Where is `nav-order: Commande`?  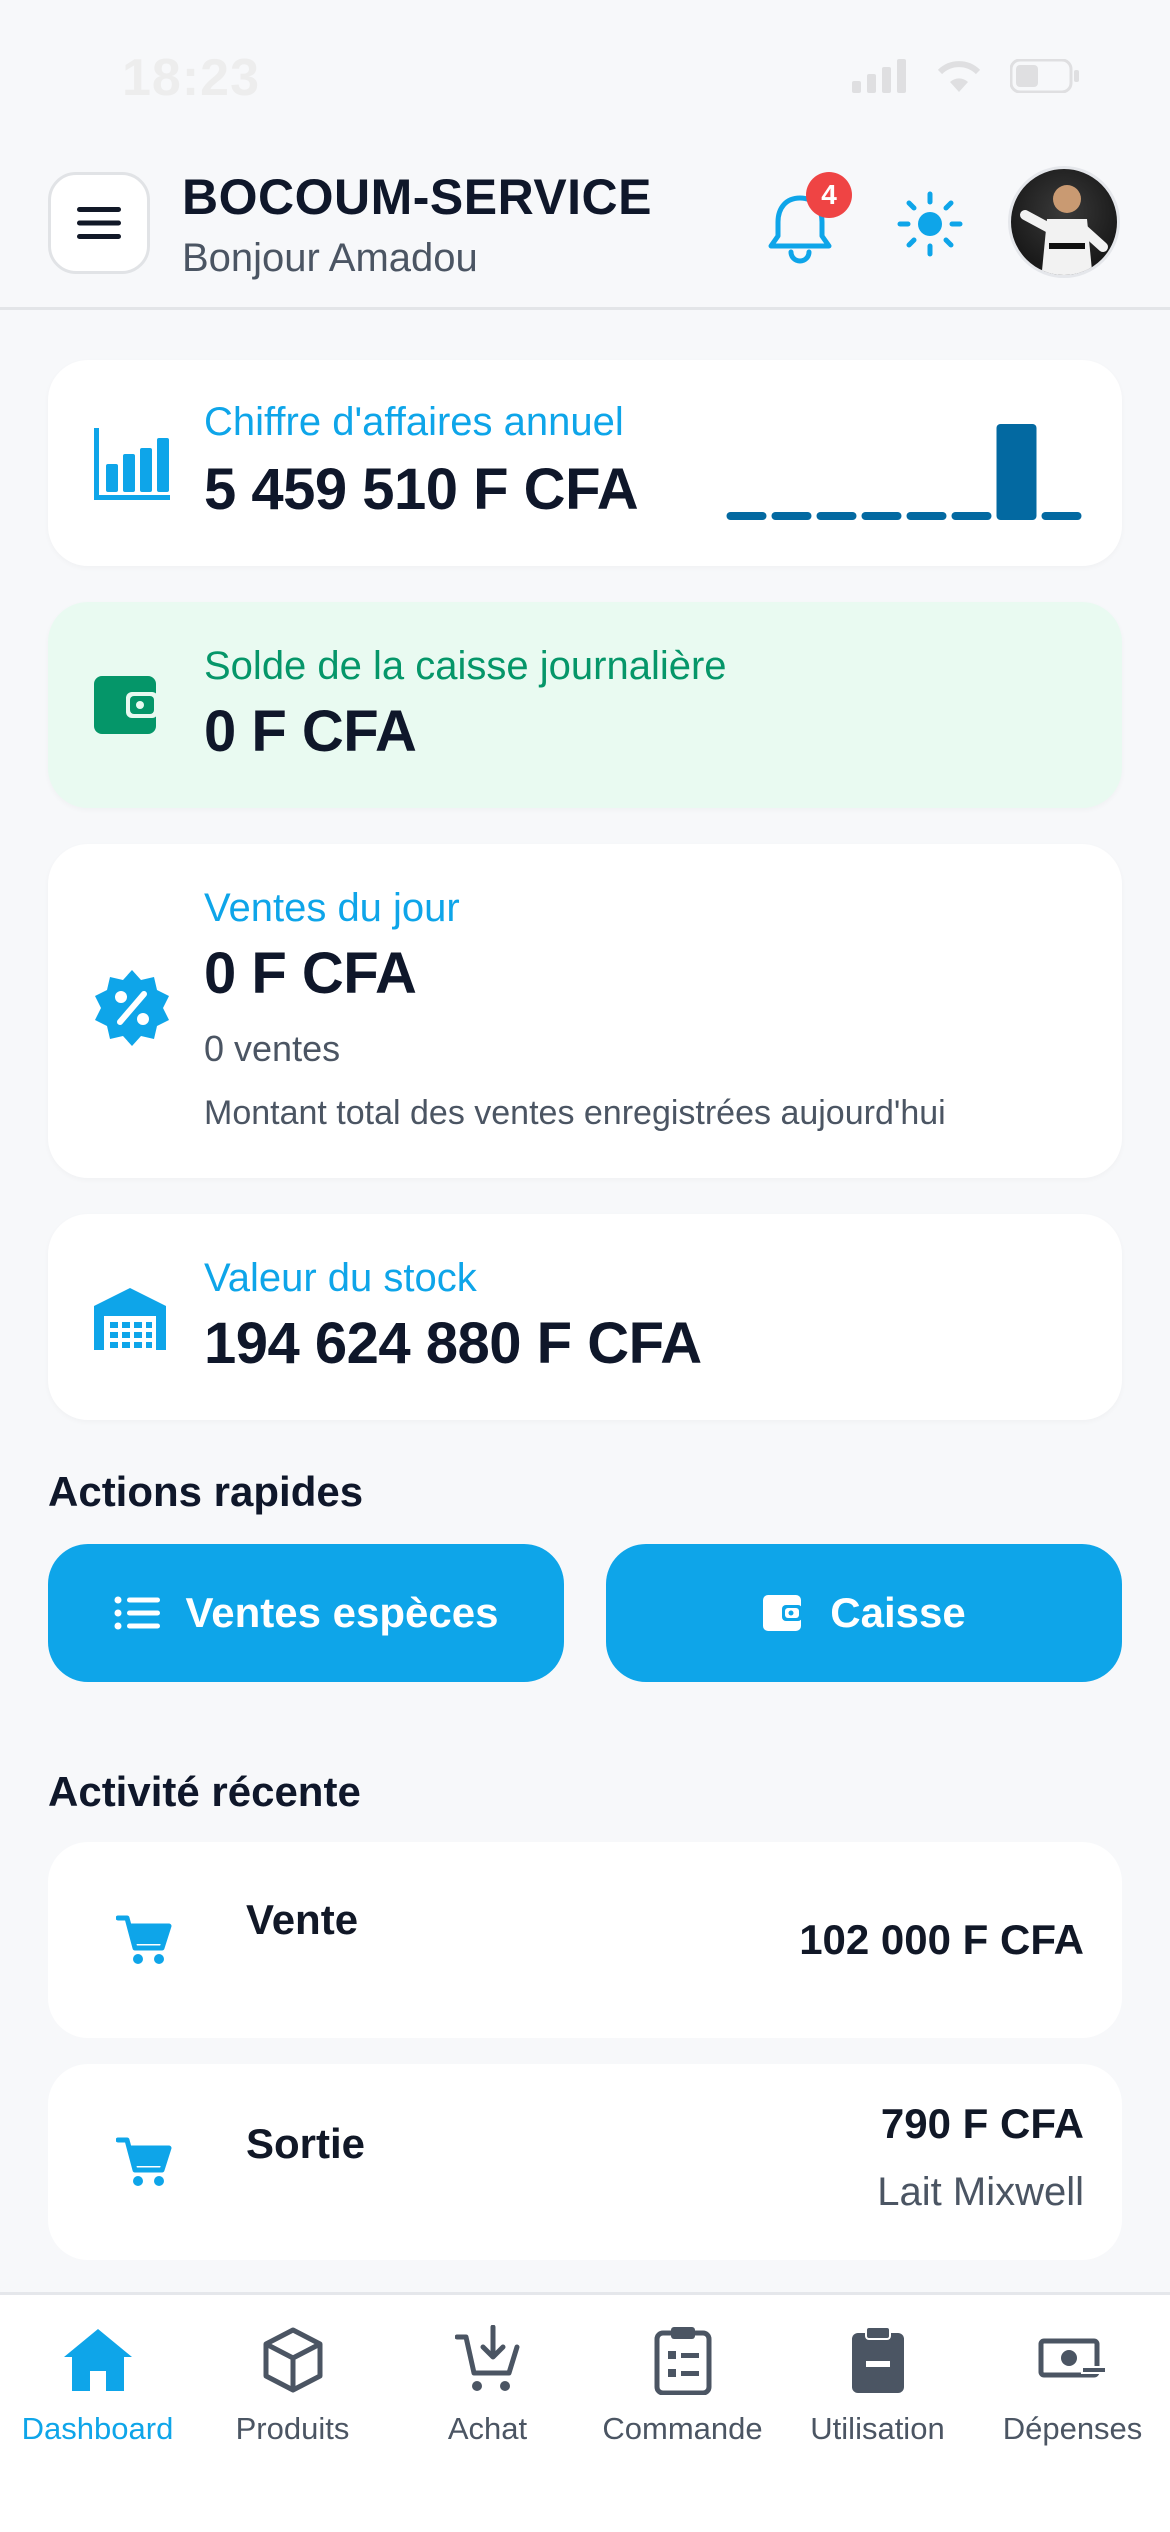 nav-order: Commande is located at coordinates (682, 2381).